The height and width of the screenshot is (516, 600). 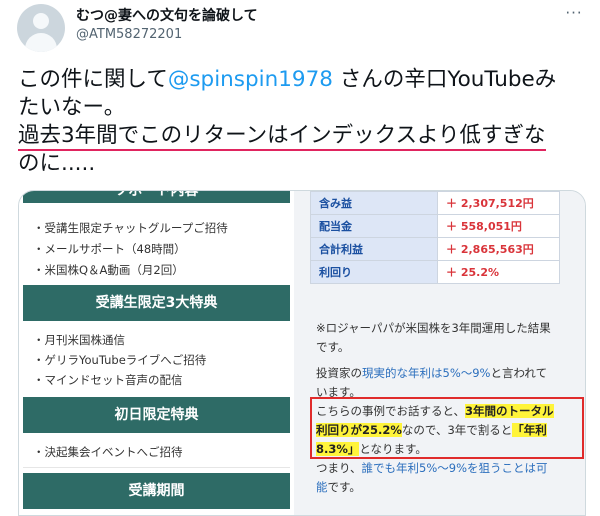 I want to click on p1-line2: です。, so click(x=333, y=347).